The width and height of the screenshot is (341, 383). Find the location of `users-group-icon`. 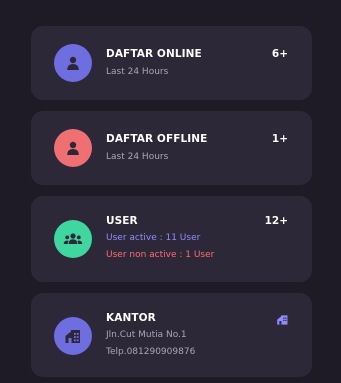

users-group-icon is located at coordinates (73, 239).